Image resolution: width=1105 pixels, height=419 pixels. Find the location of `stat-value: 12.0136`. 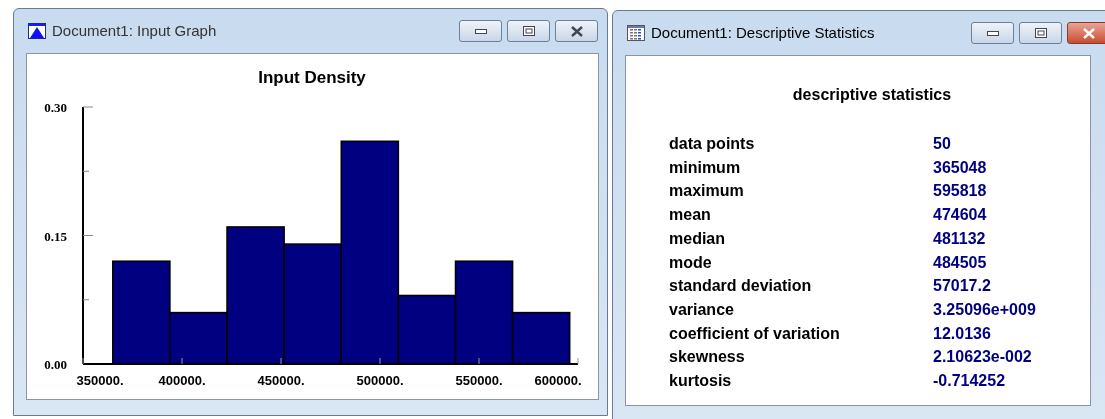

stat-value: 12.0136 is located at coordinates (962, 333).